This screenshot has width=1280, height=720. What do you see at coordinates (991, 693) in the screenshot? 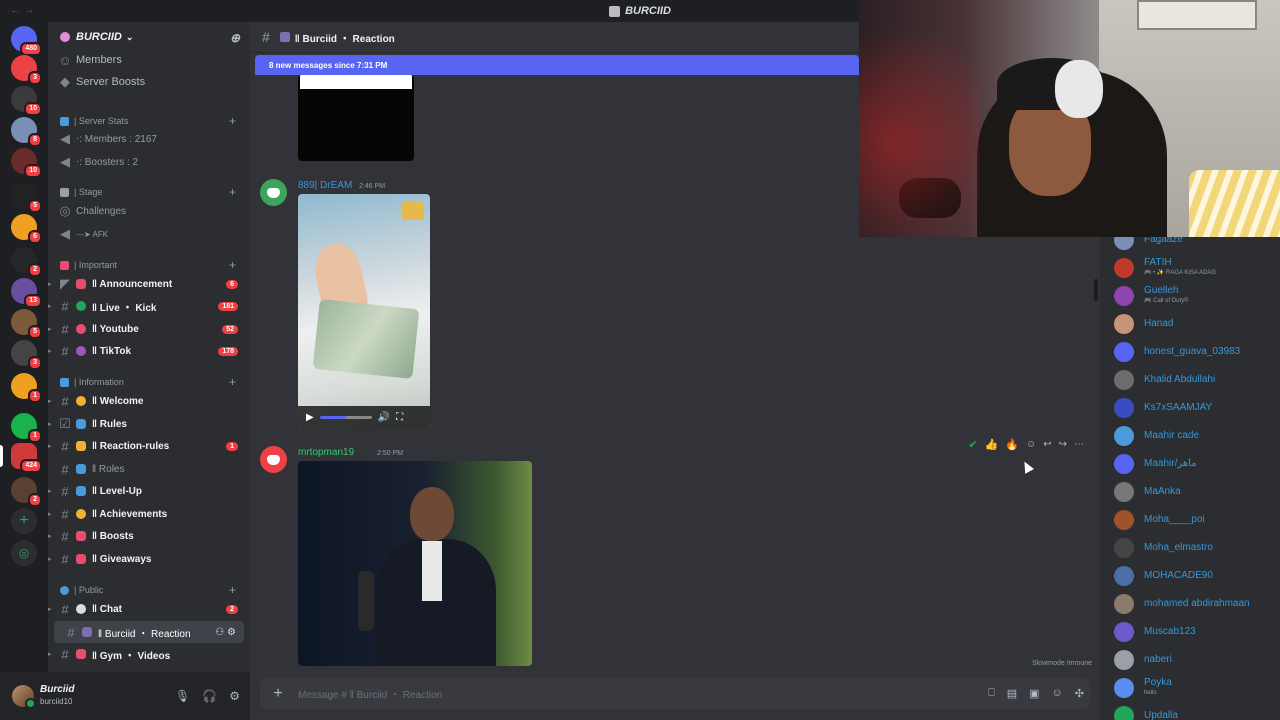
I see `gift-icon: ⎕` at bounding box center [991, 693].